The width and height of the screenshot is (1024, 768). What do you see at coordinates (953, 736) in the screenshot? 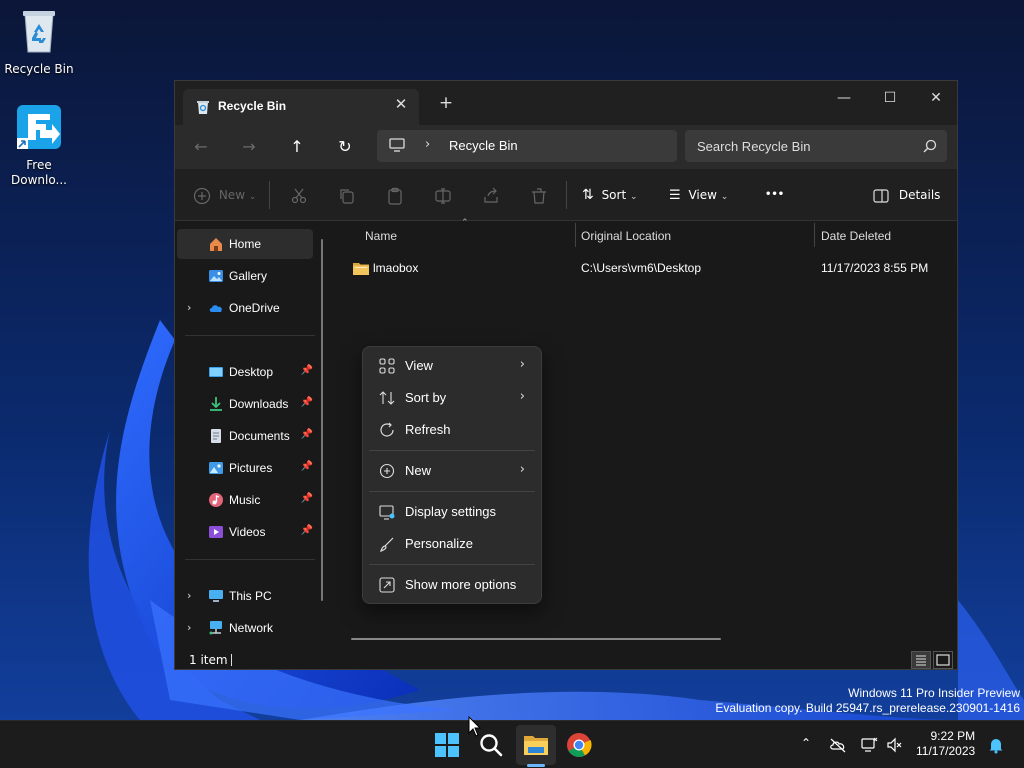
I see `clock-time: 9:22 PM` at bounding box center [953, 736].